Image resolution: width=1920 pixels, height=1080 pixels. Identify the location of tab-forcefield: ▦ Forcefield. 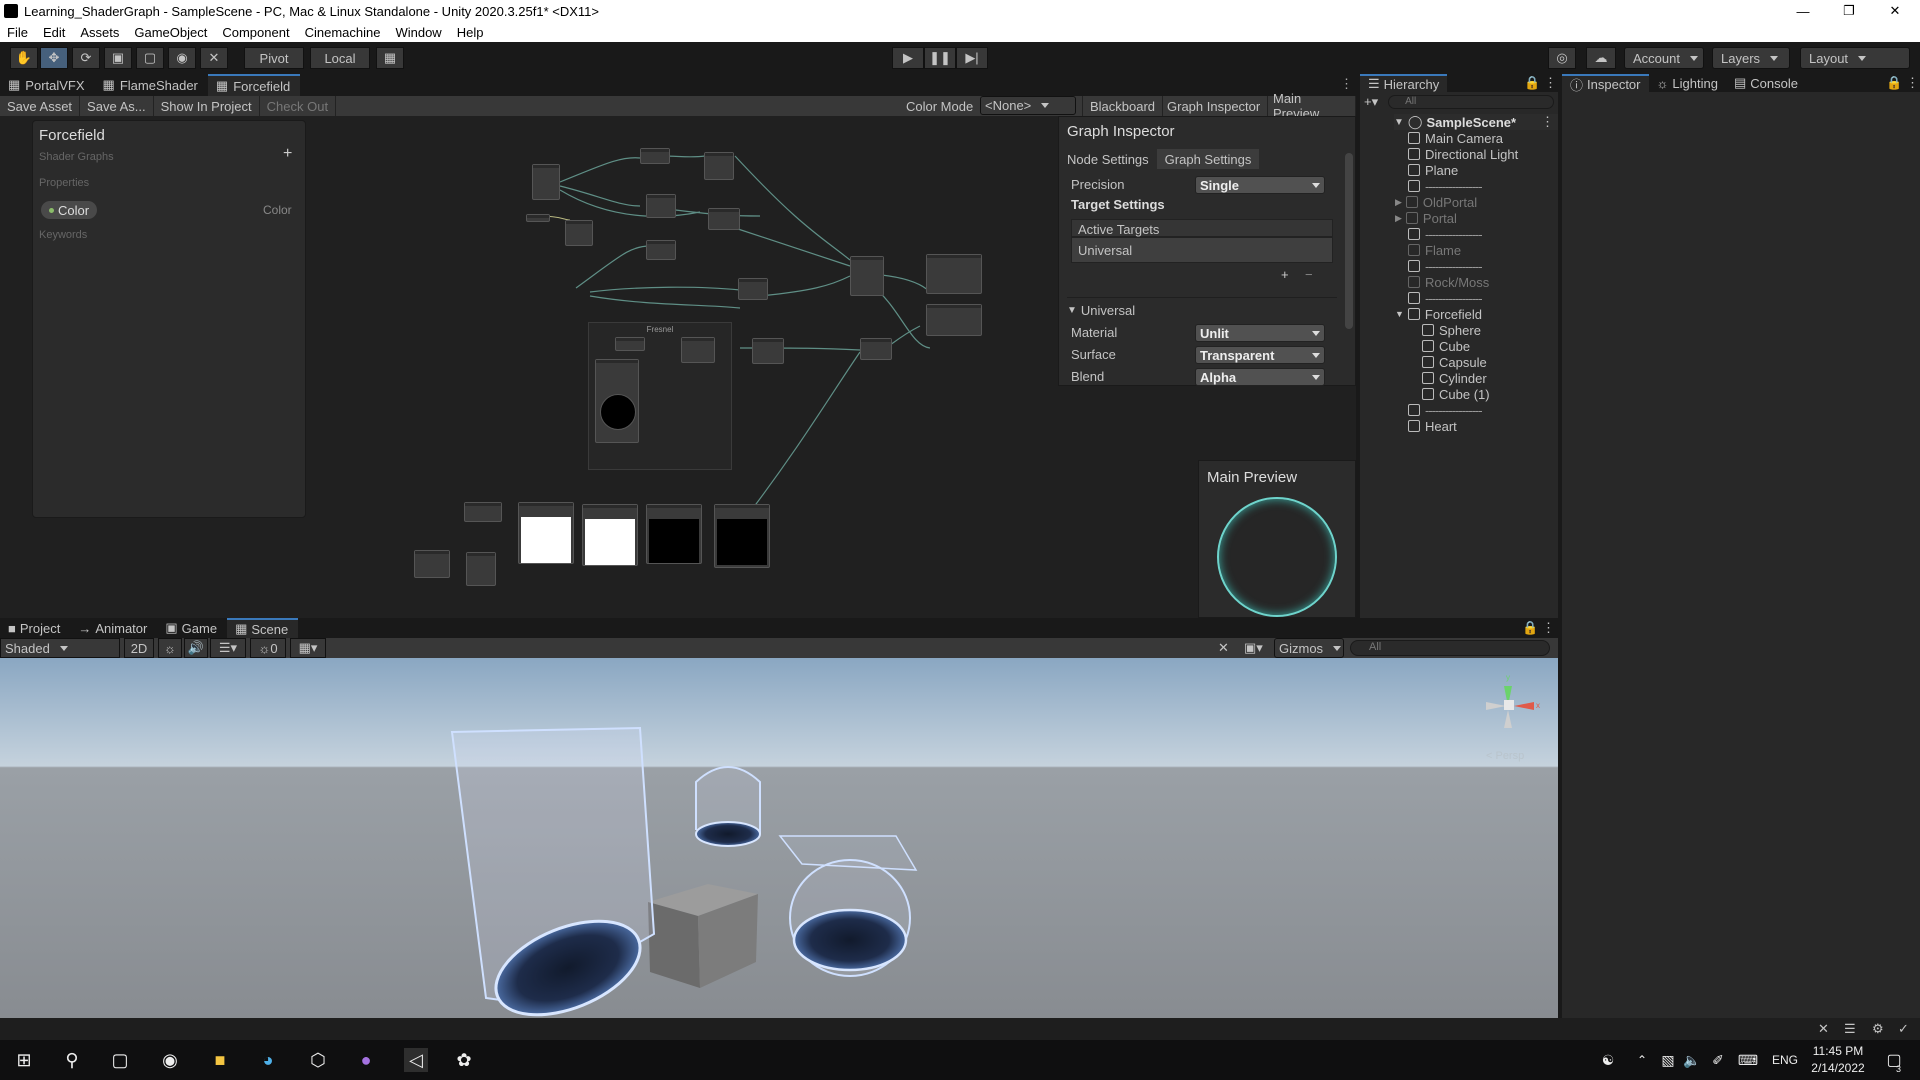
(254, 85).